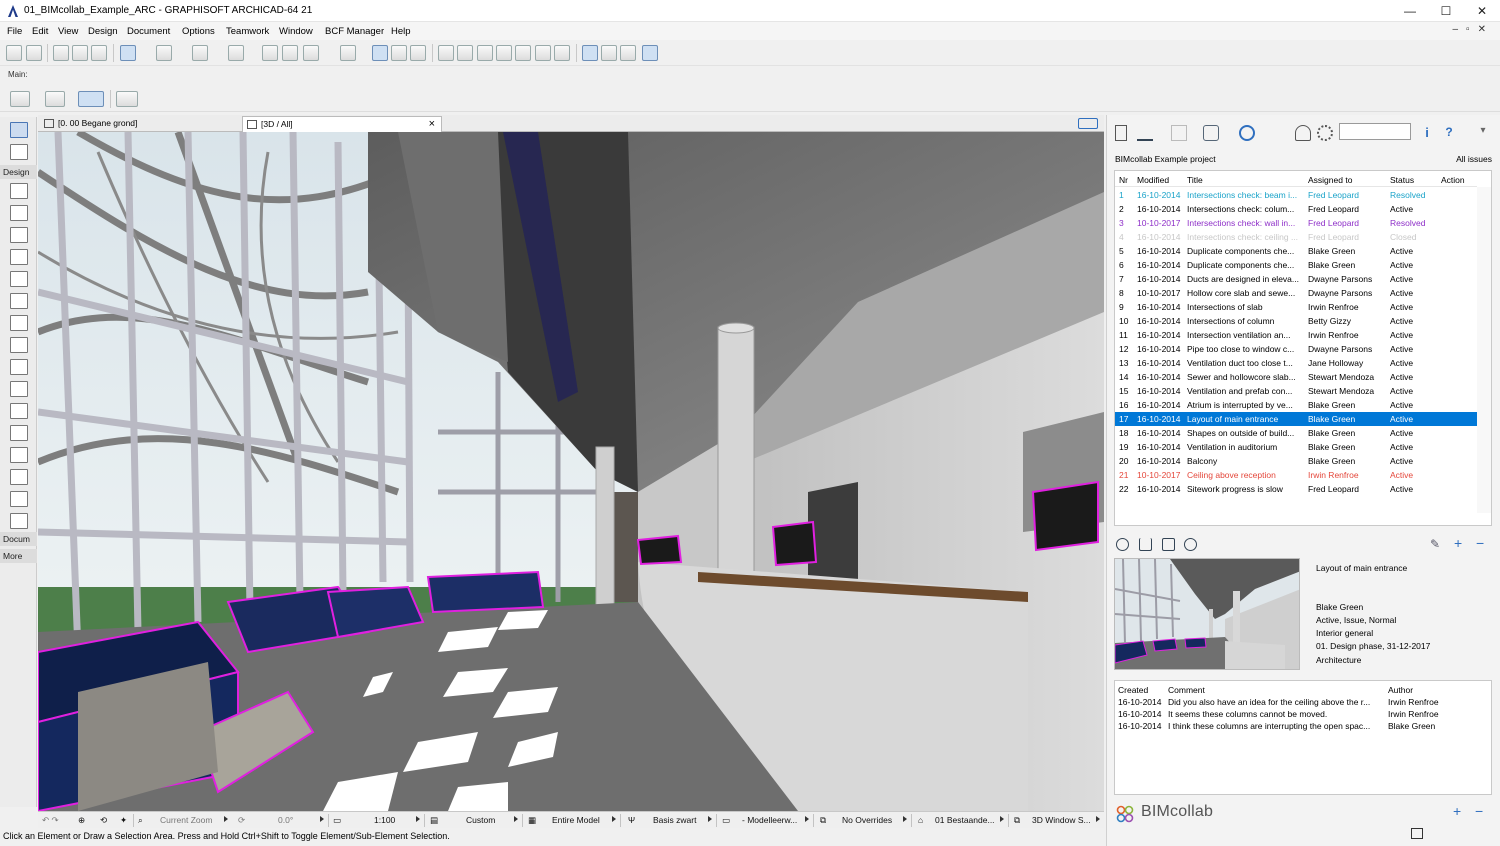  What do you see at coordinates (19, 499) in the screenshot?
I see `zone-tool-icon` at bounding box center [19, 499].